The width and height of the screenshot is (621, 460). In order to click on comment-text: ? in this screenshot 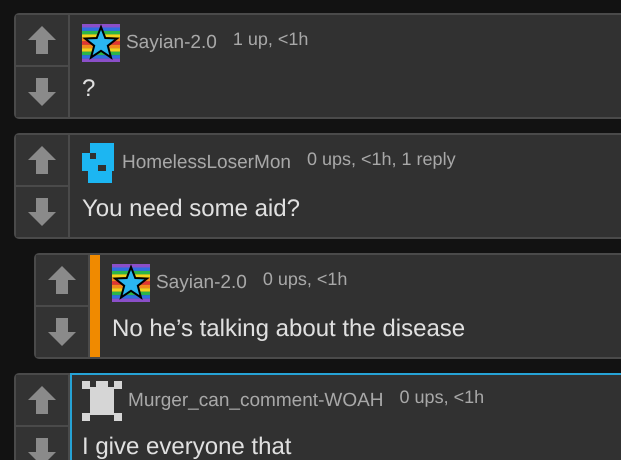, I will do `click(89, 88)`.